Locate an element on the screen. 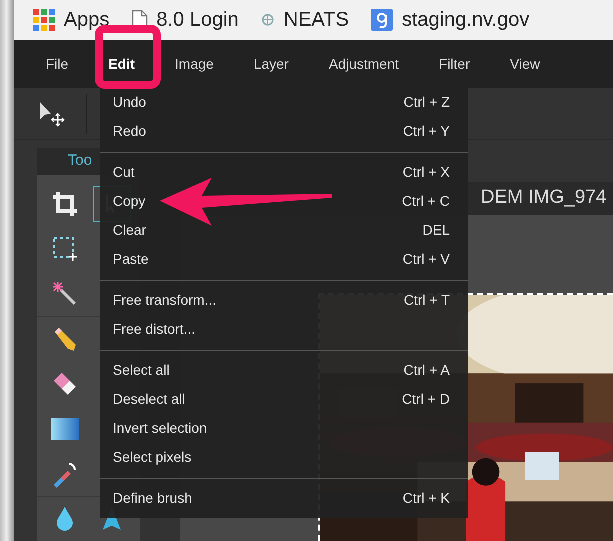  shortcut-label: DEL is located at coordinates (436, 230).